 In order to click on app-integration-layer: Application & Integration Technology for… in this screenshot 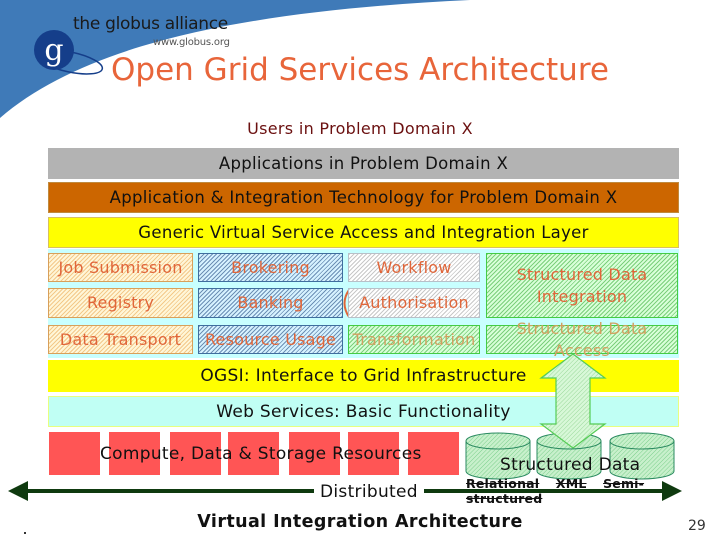, I will do `click(363, 197)`.